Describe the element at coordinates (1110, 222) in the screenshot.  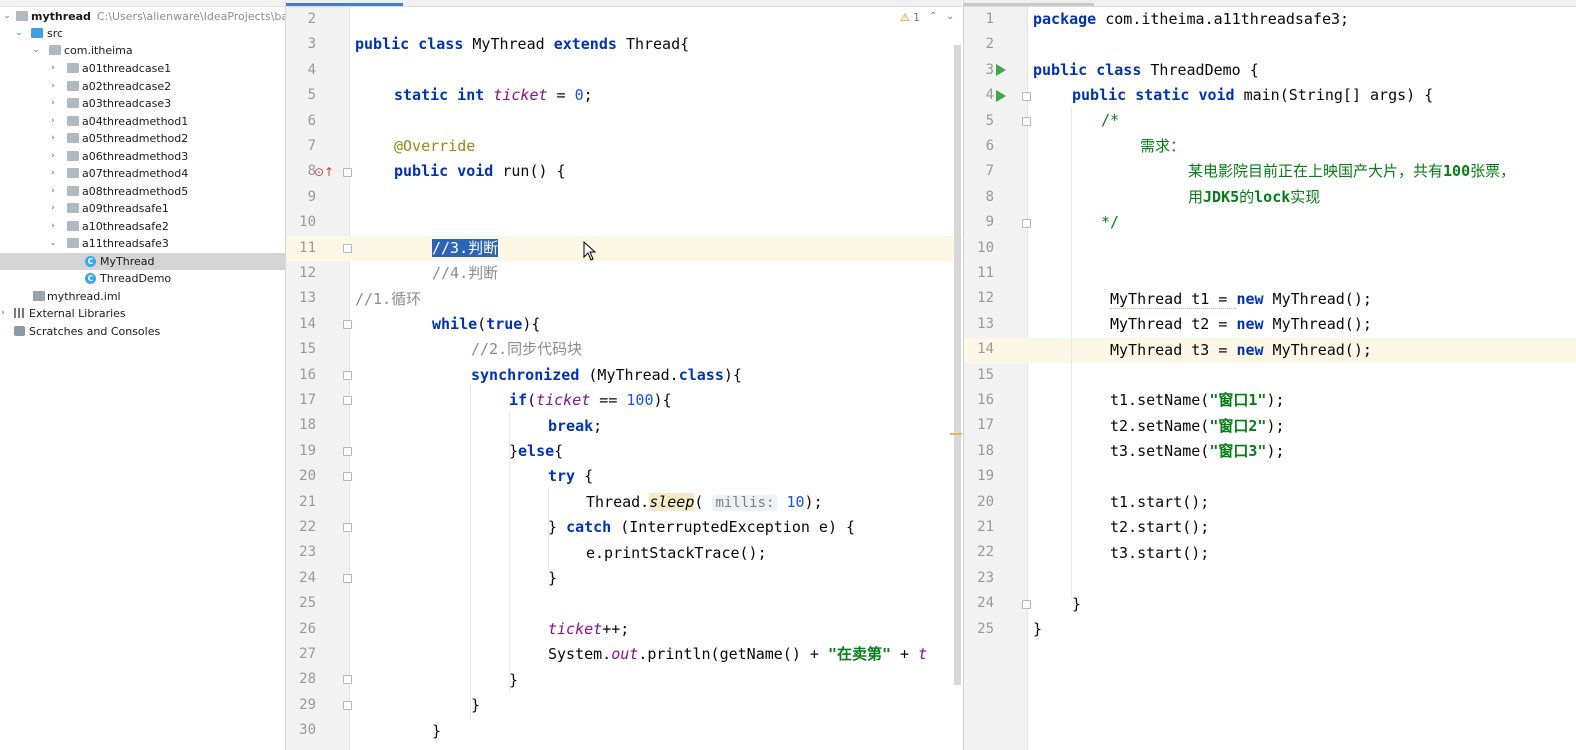
I see `code-line-9: */` at that location.